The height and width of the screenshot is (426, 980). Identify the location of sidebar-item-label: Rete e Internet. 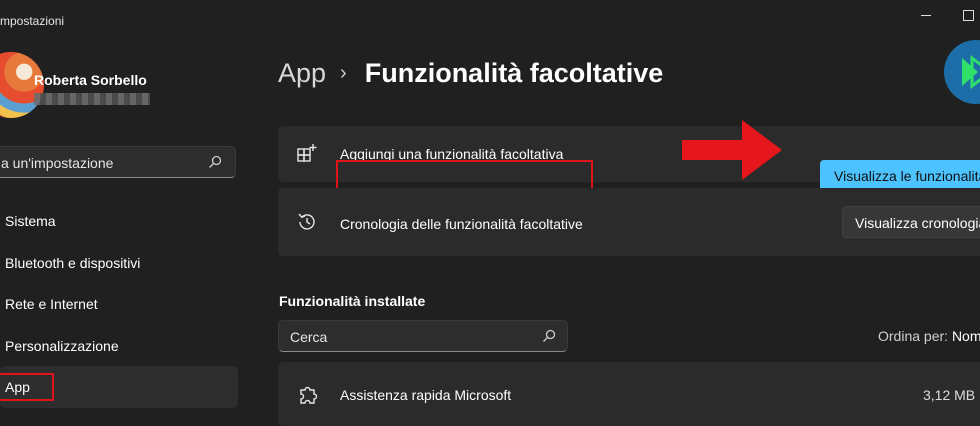
(51, 304).